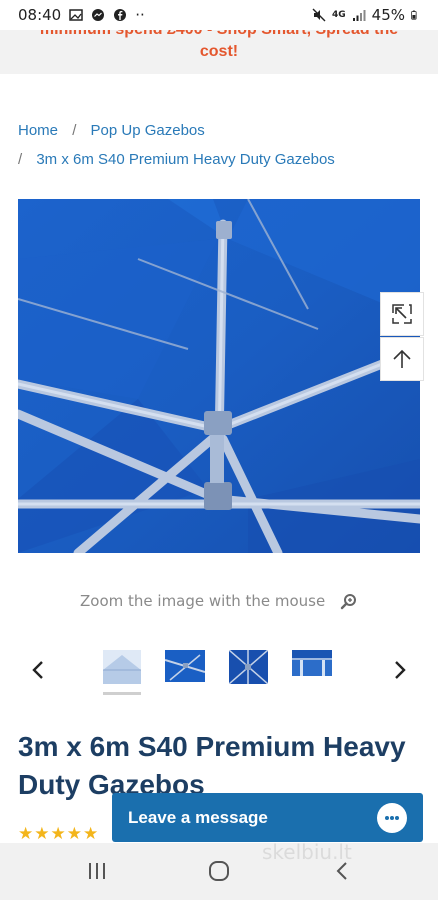  I want to click on thumbnail-active-indicator, so click(122, 693).